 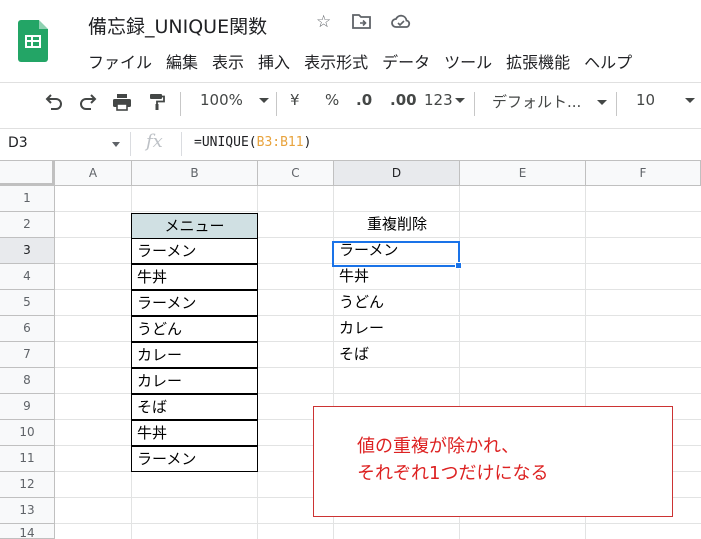 I want to click on menu-edit: 編集, so click(x=182, y=61).